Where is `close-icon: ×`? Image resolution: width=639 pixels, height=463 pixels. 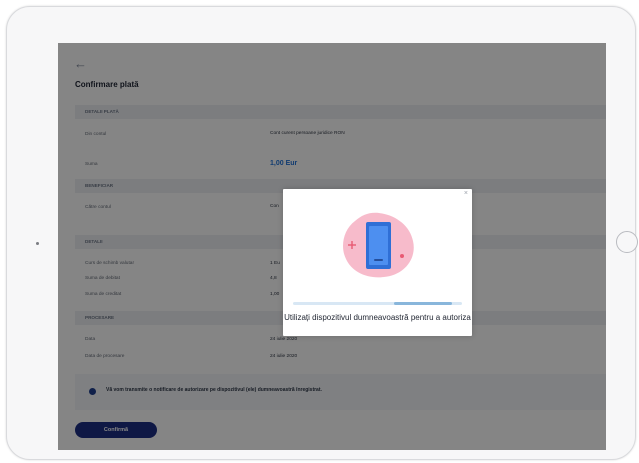 close-icon: × is located at coordinates (466, 193).